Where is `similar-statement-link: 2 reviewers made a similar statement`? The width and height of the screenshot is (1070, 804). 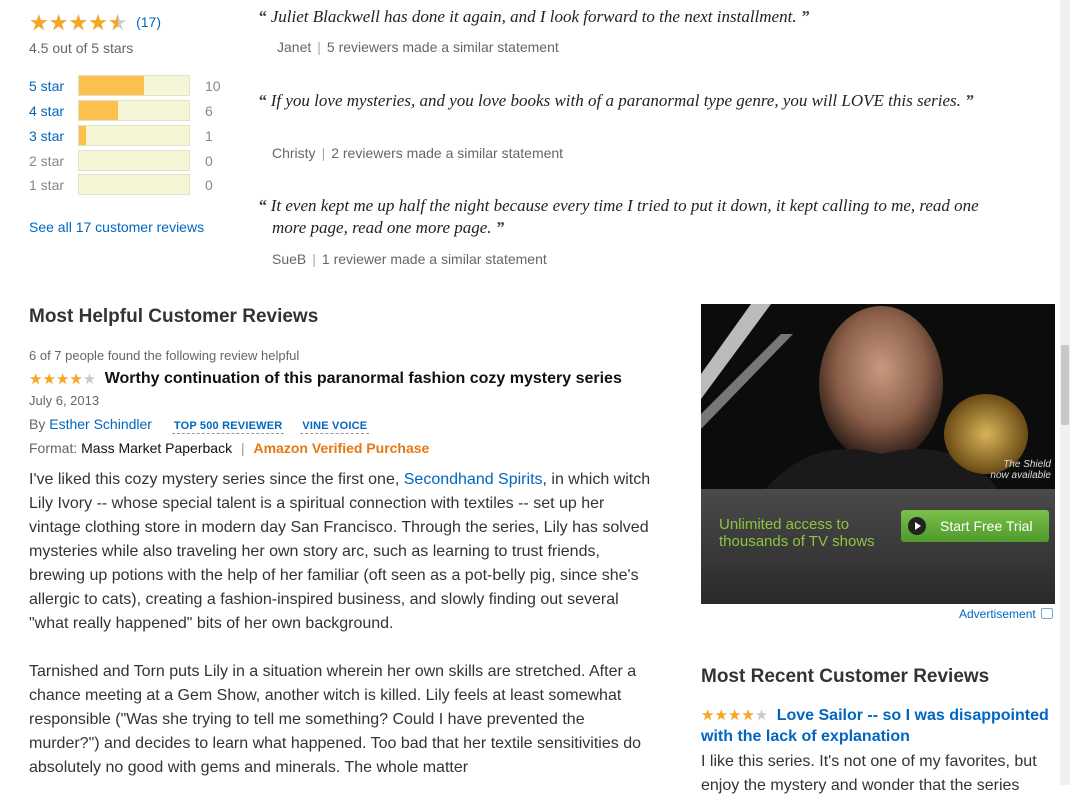
similar-statement-link: 2 reviewers made a similar statement is located at coordinates (447, 153).